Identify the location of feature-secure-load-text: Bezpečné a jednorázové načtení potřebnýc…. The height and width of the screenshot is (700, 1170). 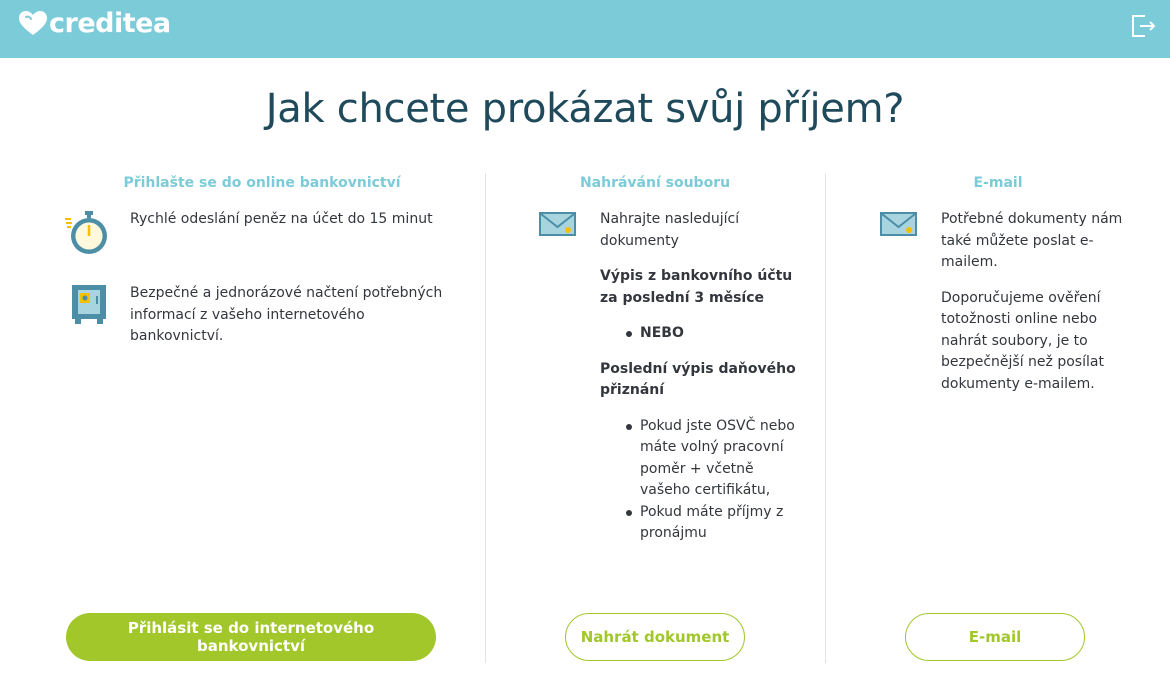
(286, 314).